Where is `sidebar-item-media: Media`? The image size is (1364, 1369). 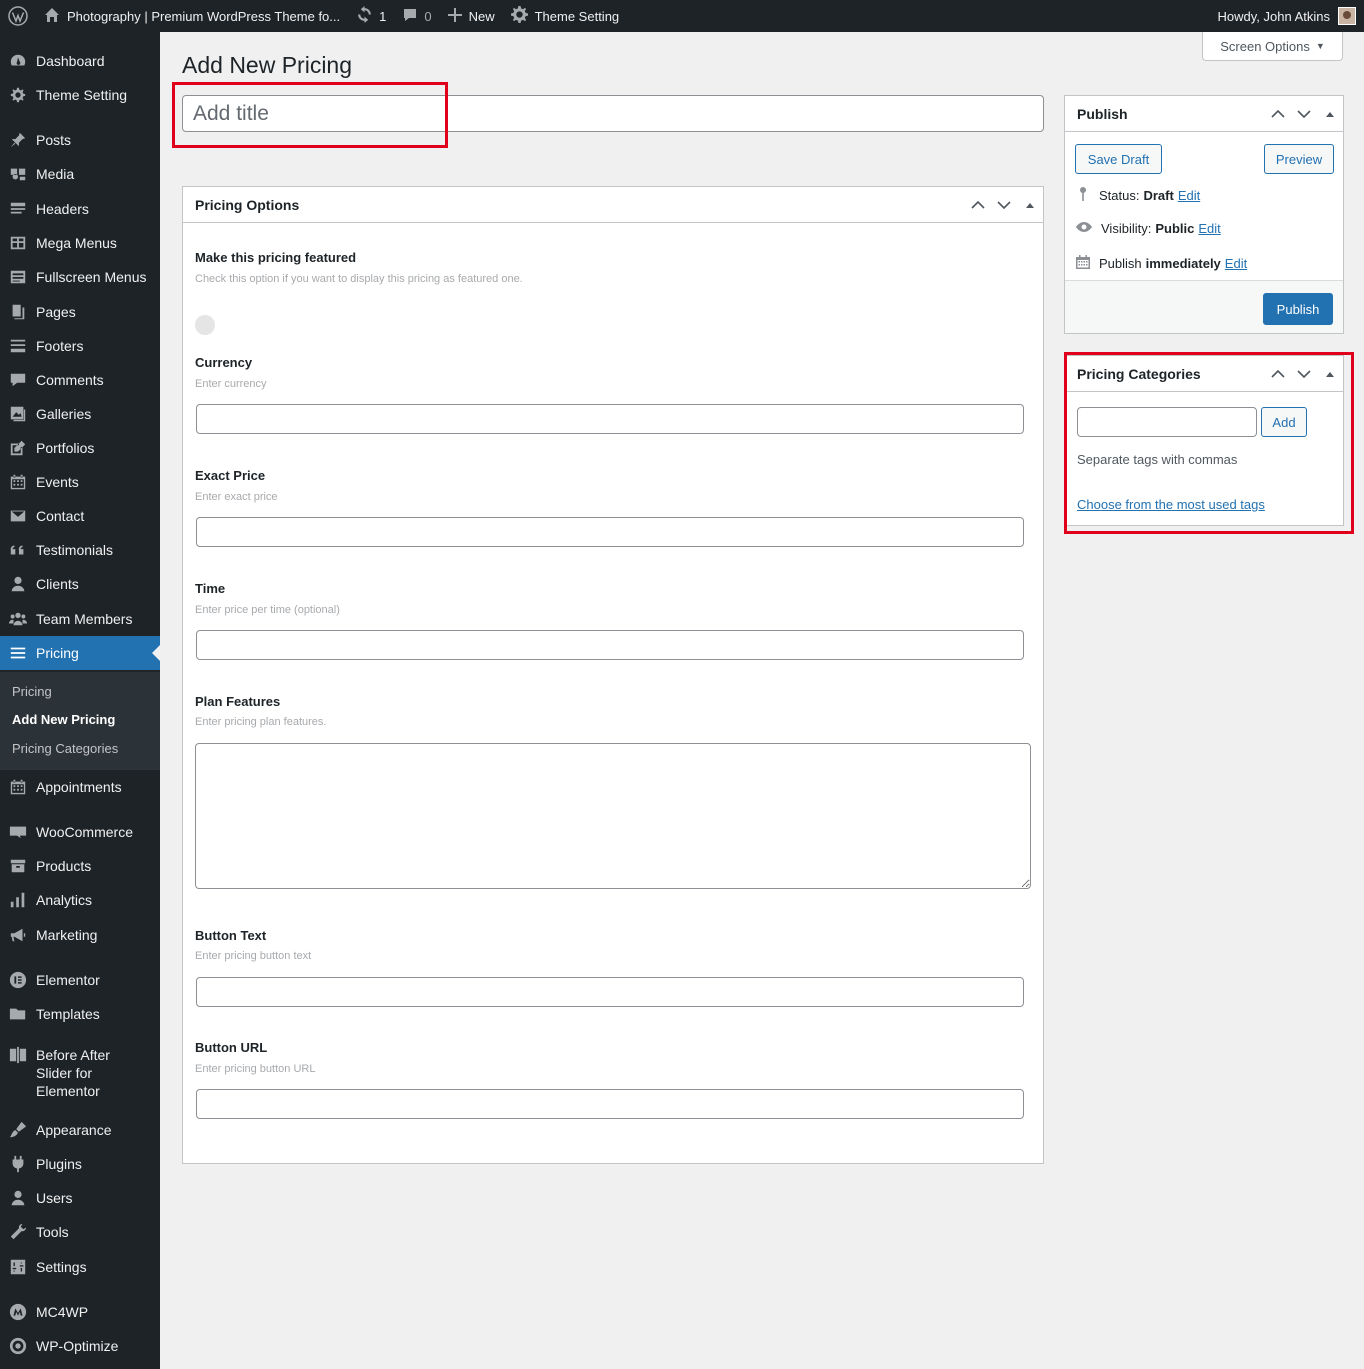 sidebar-item-media: Media is located at coordinates (80, 174).